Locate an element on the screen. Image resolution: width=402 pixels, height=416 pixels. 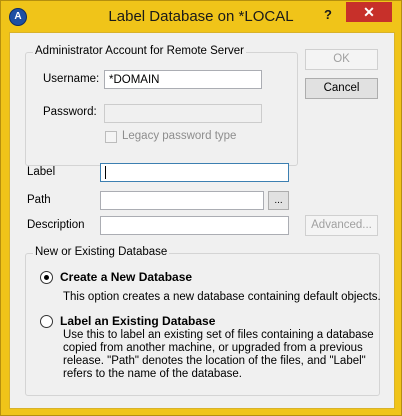
close-button: ✕ is located at coordinates (369, 12).